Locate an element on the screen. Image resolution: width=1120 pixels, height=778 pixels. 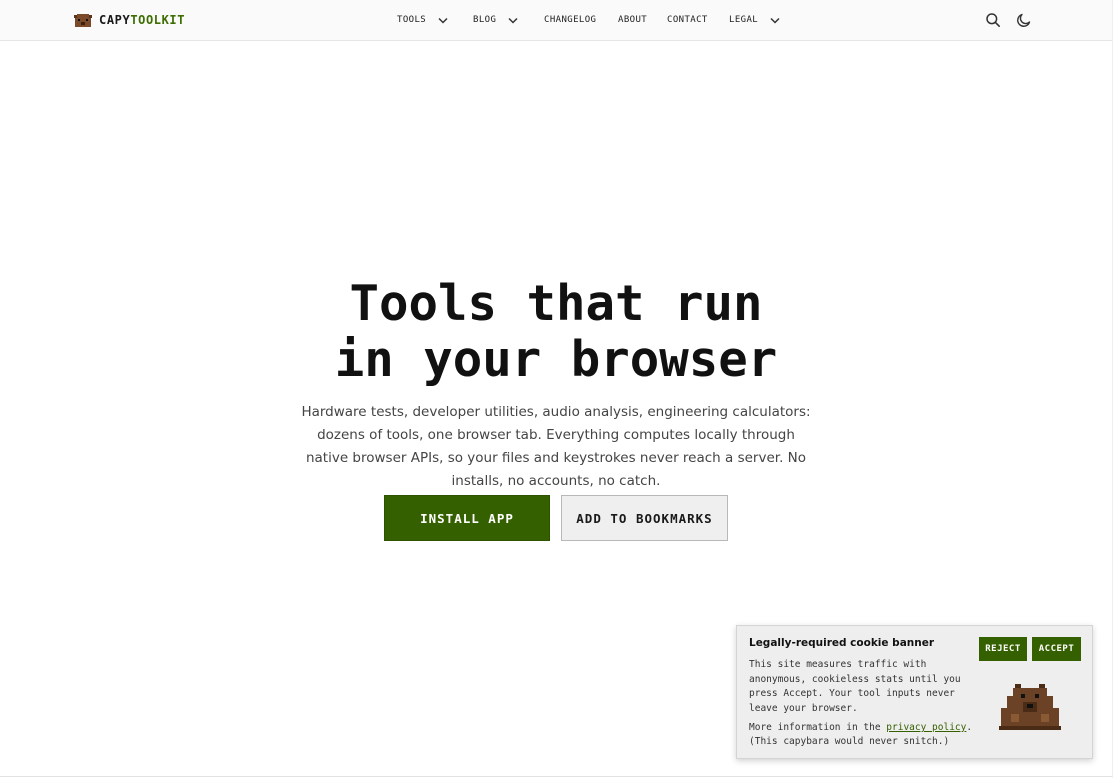
moon-icon is located at coordinates (1024, 20).